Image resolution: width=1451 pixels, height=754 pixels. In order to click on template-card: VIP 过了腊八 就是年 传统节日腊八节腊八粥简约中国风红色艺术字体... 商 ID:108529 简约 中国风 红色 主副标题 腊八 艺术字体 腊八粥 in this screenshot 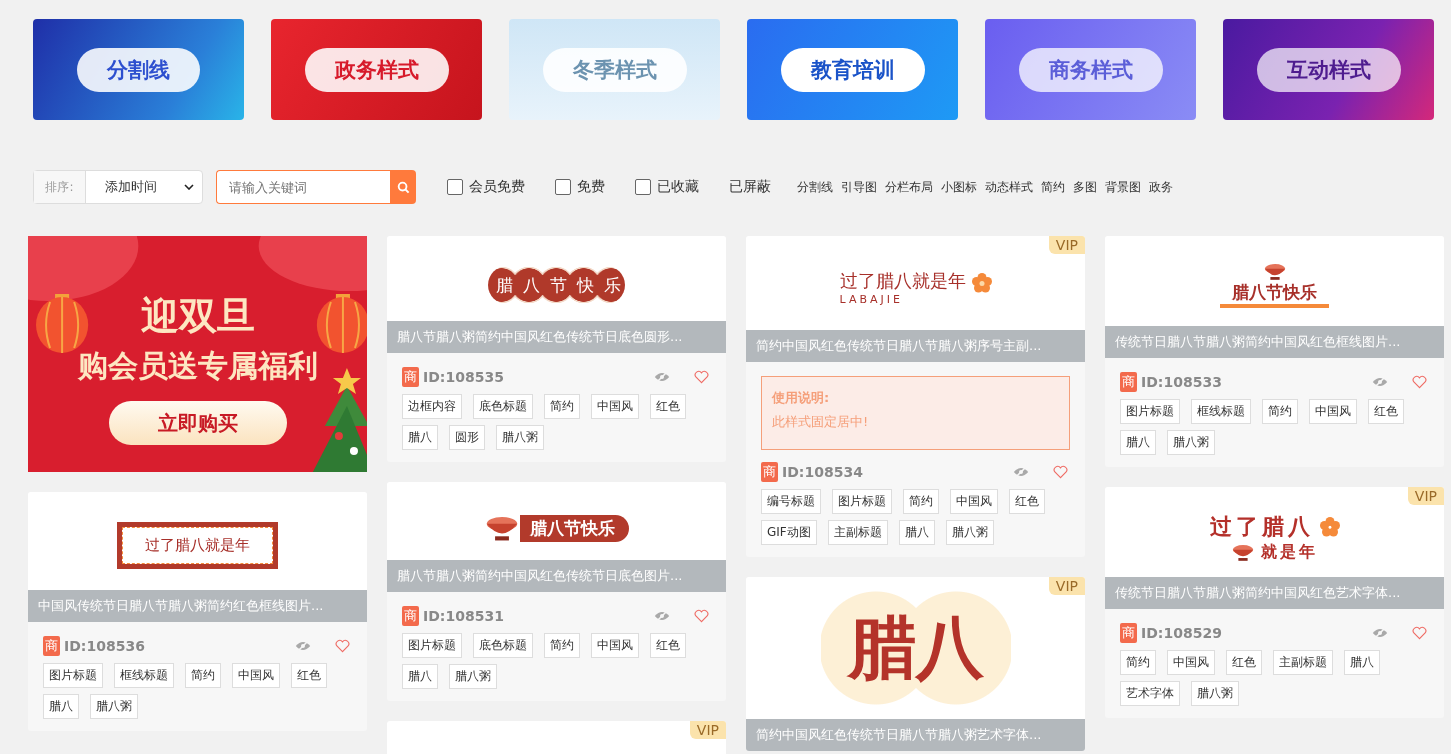, I will do `click(1274, 602)`.